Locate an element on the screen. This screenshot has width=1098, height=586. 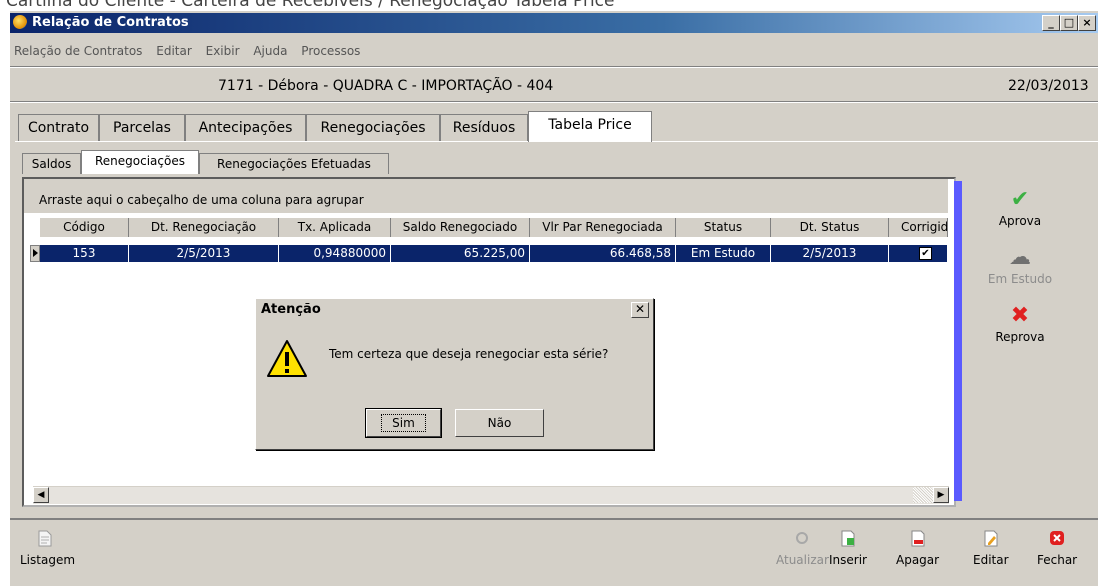
cell-corrigido: ✔ is located at coordinates (918, 253).